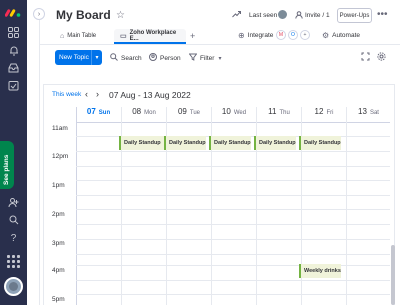 The height and width of the screenshot is (305, 400). Describe the element at coordinates (58, 243) in the screenshot. I see `time-label: 3pm` at that location.